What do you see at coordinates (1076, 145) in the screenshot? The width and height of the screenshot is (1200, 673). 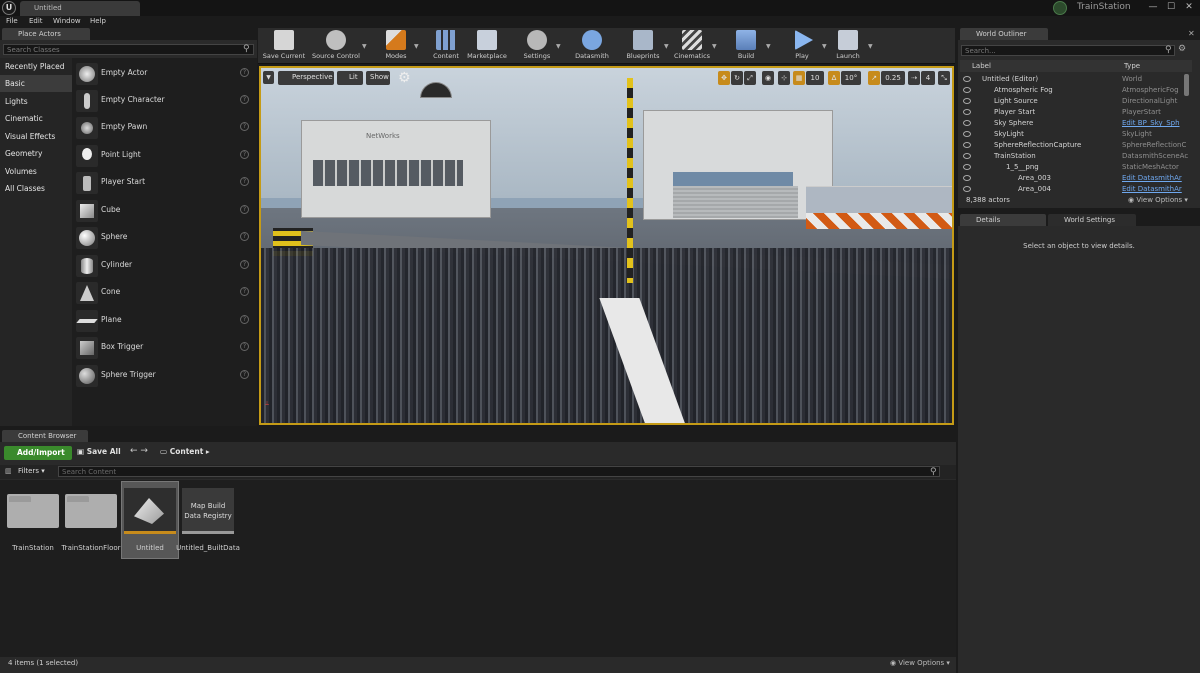 I see `outliner-row: SphereReflectionCapture SphereReflectionC` at bounding box center [1076, 145].